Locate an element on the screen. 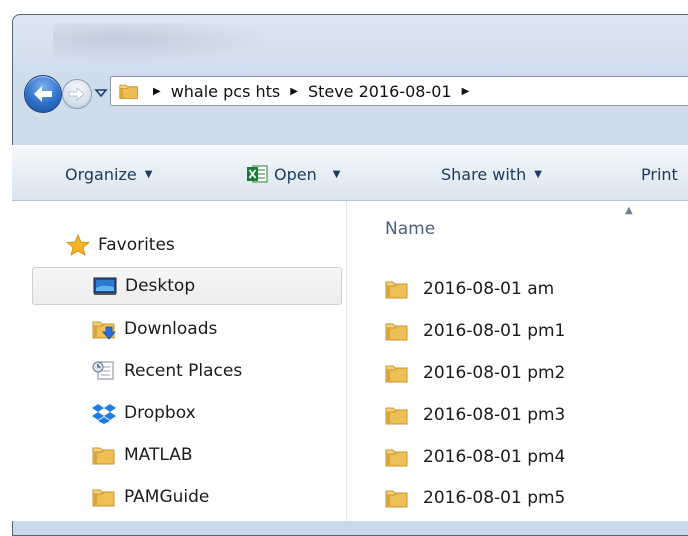 The image size is (688, 536). back-button is located at coordinates (43, 94).